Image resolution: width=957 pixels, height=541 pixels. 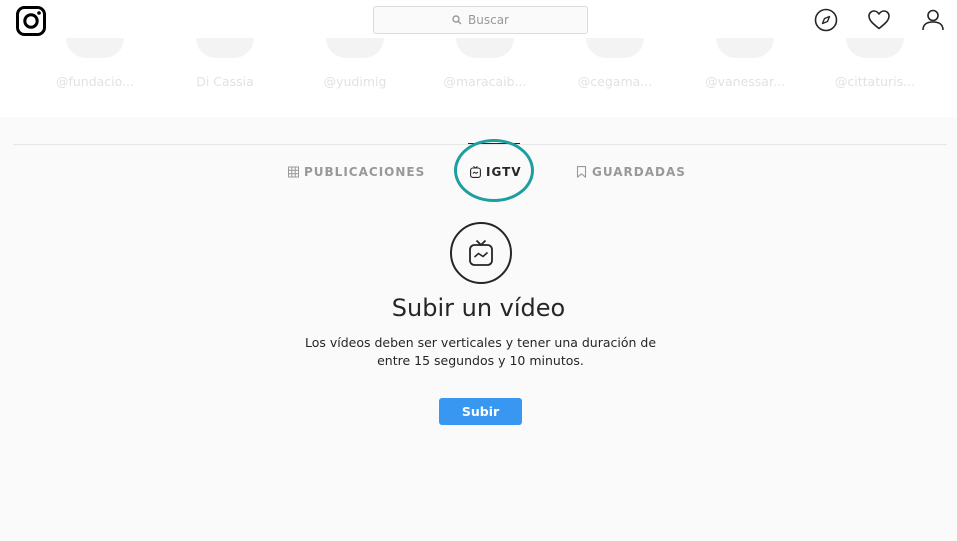 I want to click on compass-icon, so click(x=826, y=20).